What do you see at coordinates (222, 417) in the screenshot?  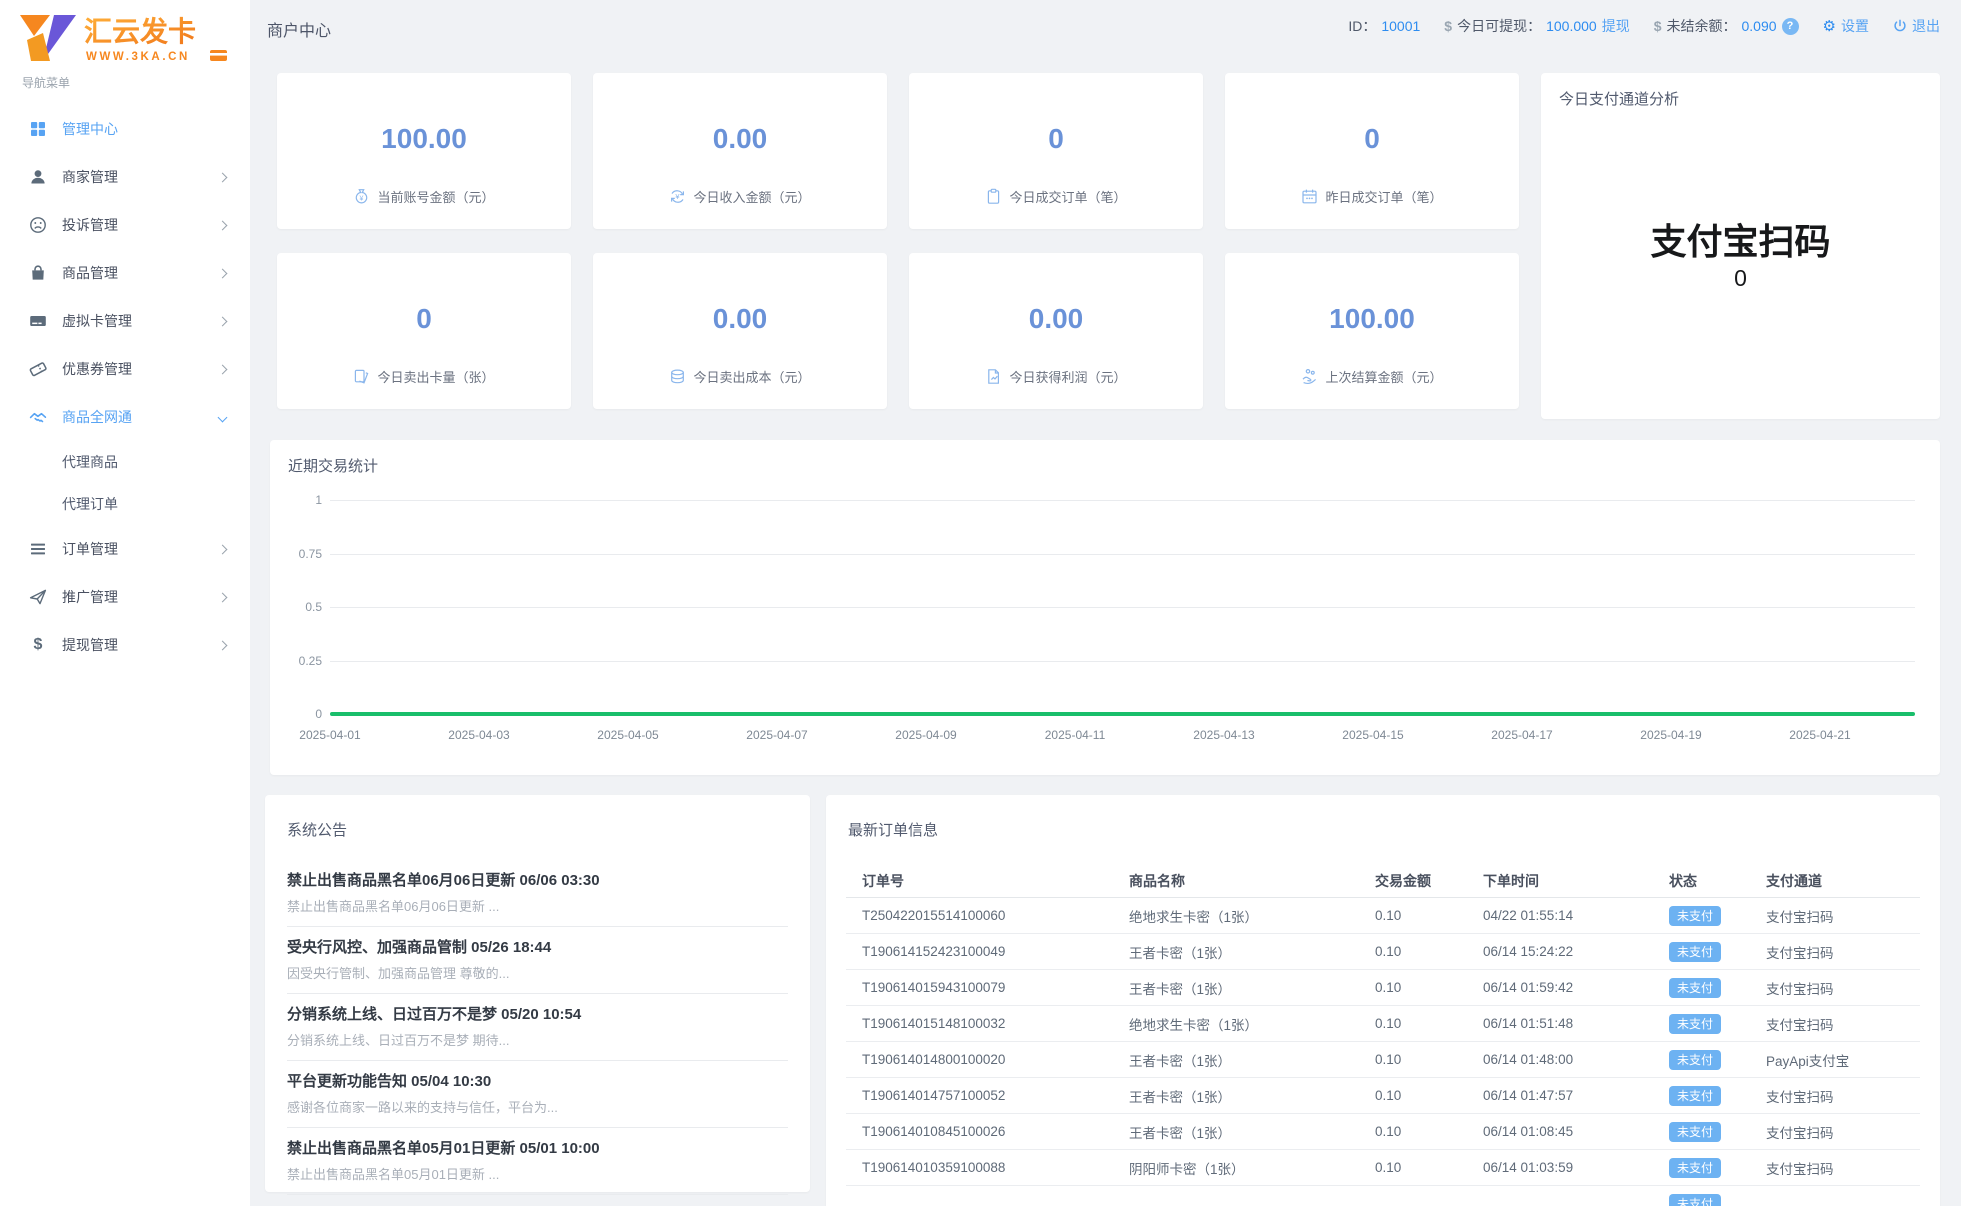 I see `chevron-down-icon` at bounding box center [222, 417].